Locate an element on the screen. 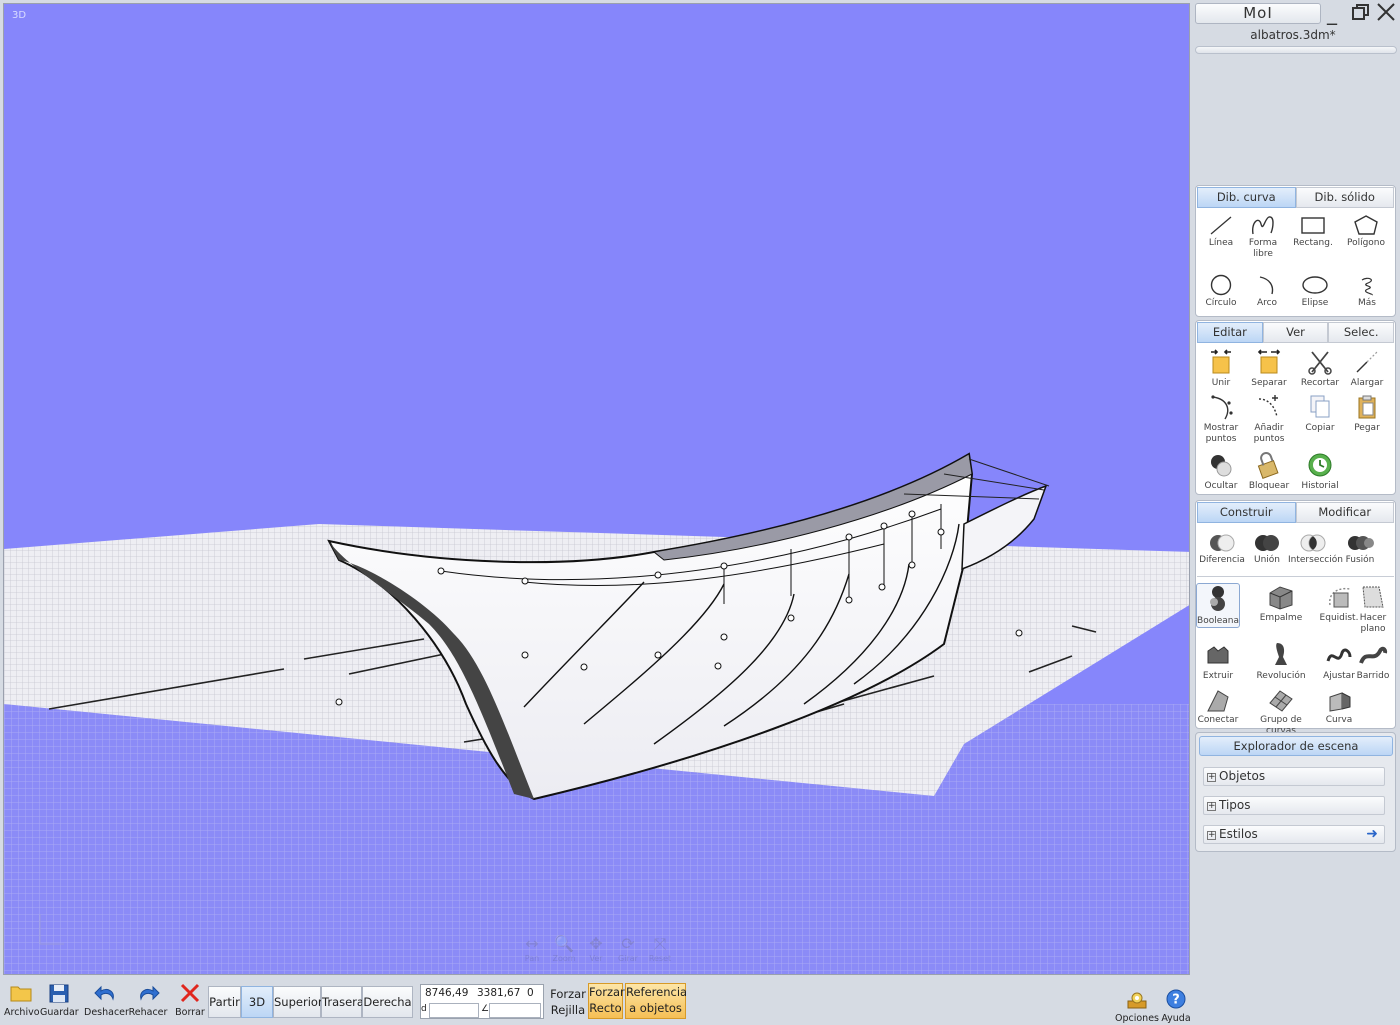 Image resolution: width=1400 pixels, height=1025 pixels. help-button: ? Ayuda is located at coordinates (1176, 1006).